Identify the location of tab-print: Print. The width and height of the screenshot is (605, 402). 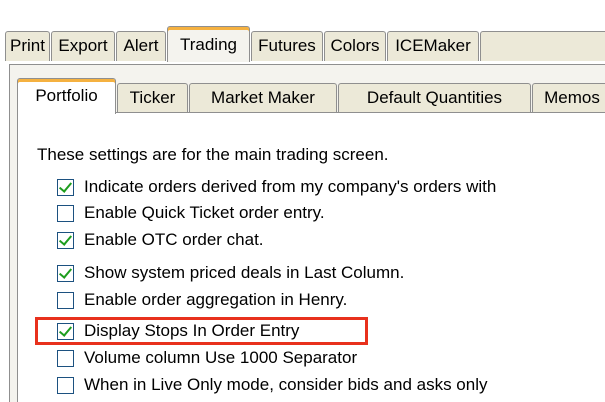
(27, 46).